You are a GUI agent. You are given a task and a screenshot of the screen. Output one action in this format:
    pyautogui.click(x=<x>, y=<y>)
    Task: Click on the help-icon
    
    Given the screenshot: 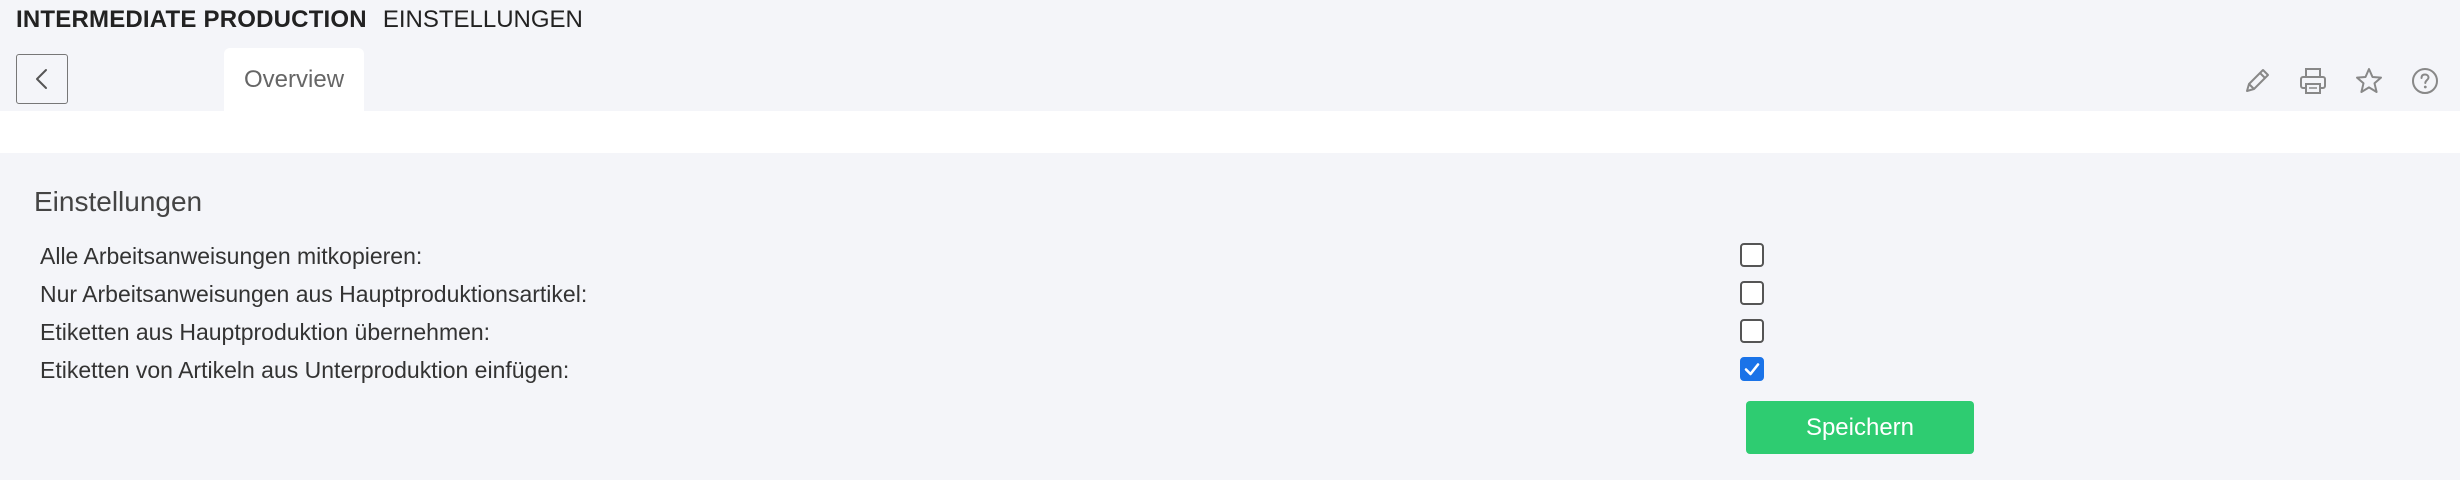 What is the action you would take?
    pyautogui.click(x=2425, y=81)
    